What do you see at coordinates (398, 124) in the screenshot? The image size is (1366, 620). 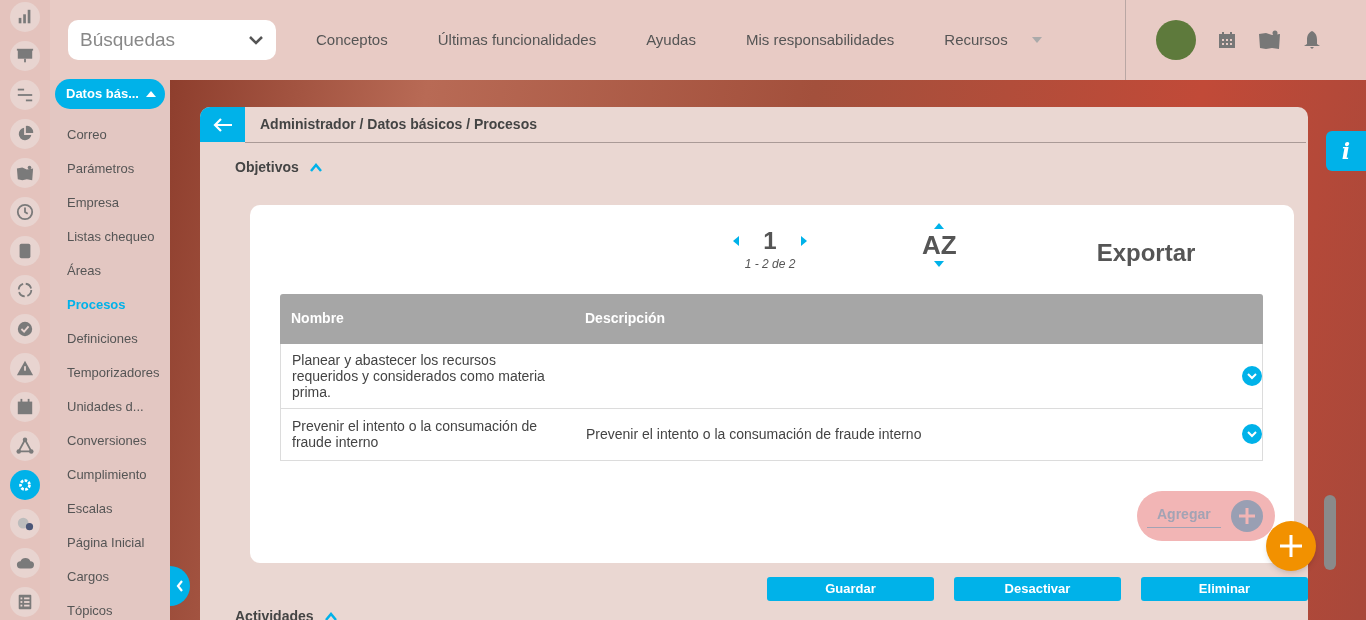 I see `breadcrumb: Administrador / Datos básicos / Procesos` at bounding box center [398, 124].